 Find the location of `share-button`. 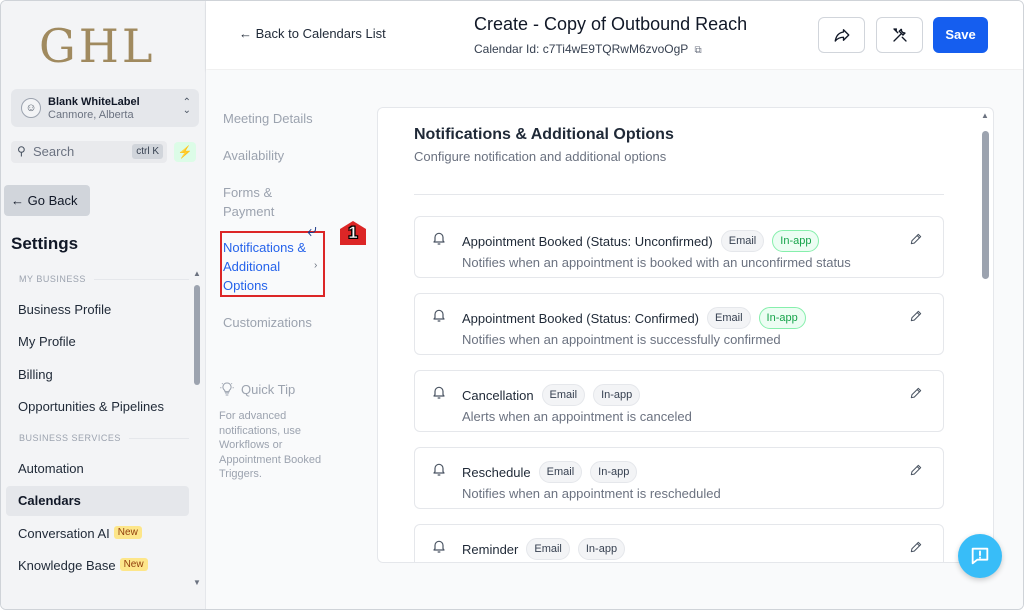

share-button is located at coordinates (841, 35).